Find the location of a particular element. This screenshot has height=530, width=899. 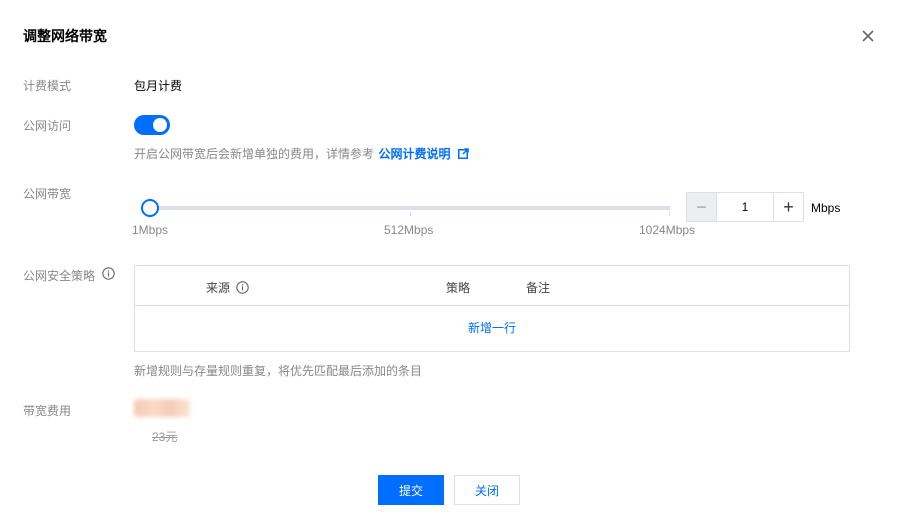

column-policy: 策略 is located at coordinates (458, 288).